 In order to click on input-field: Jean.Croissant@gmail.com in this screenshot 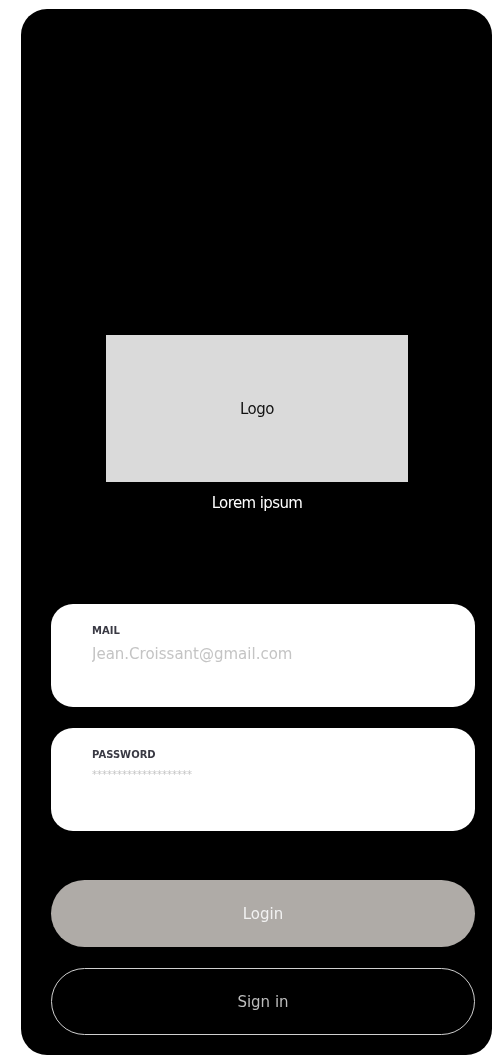, I will do `click(268, 654)`.